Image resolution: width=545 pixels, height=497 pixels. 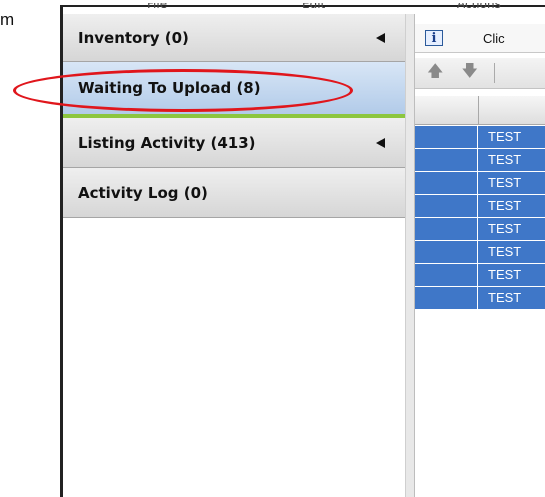 I want to click on grid-header-select-column, so click(x=447, y=110).